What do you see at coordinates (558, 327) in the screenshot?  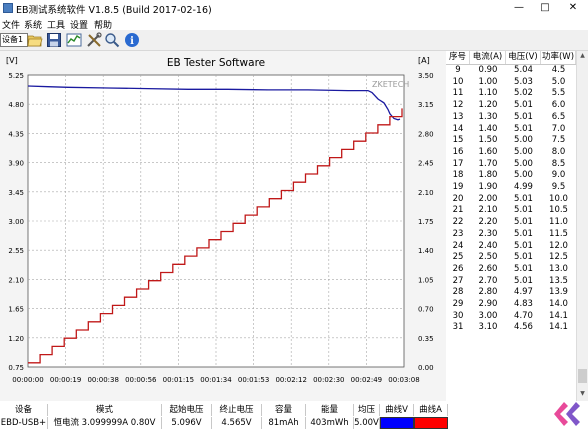 I see `cell-power: 14.1` at bounding box center [558, 327].